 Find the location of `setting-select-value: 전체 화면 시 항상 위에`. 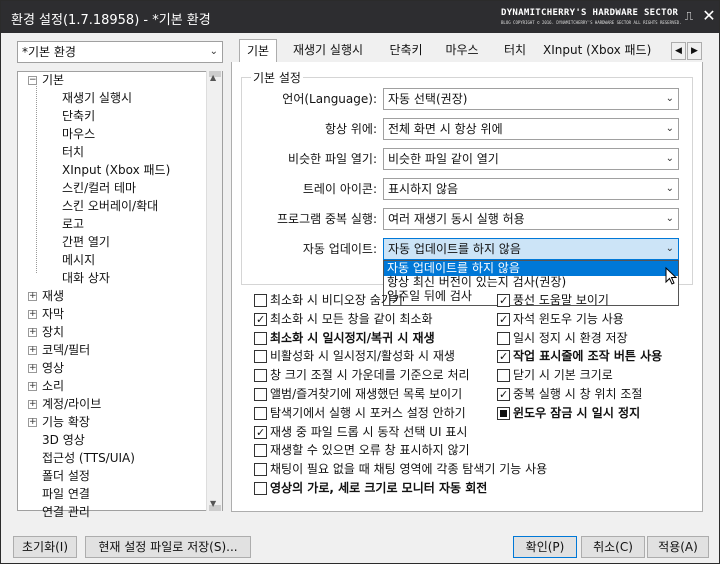

setting-select-value: 전체 화면 시 항상 위에 is located at coordinates (445, 129).